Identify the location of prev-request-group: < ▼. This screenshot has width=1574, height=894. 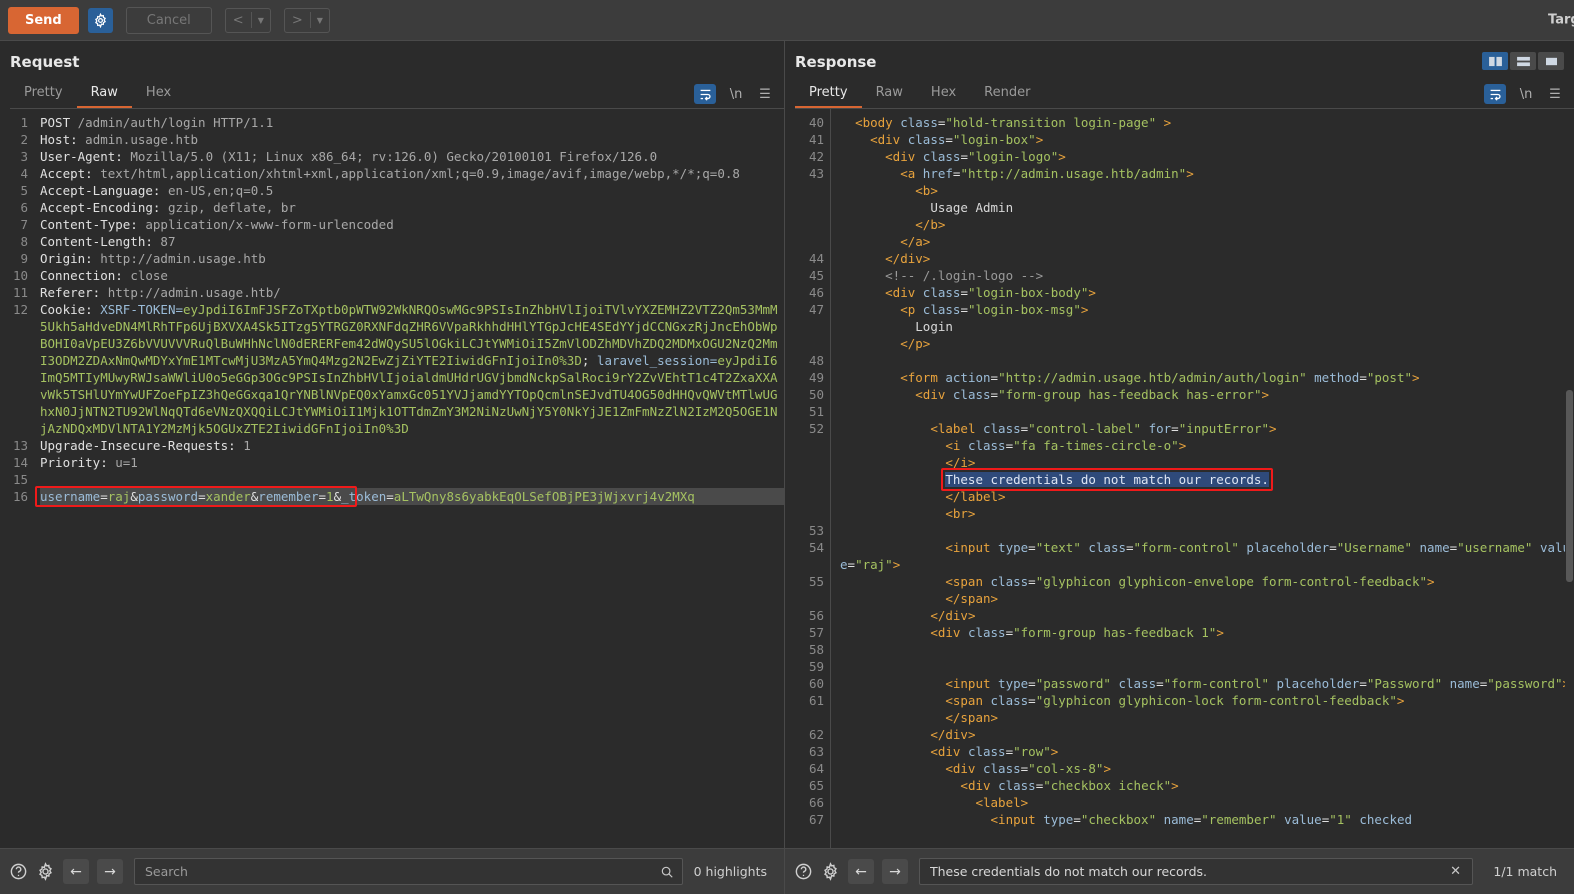
(247, 20).